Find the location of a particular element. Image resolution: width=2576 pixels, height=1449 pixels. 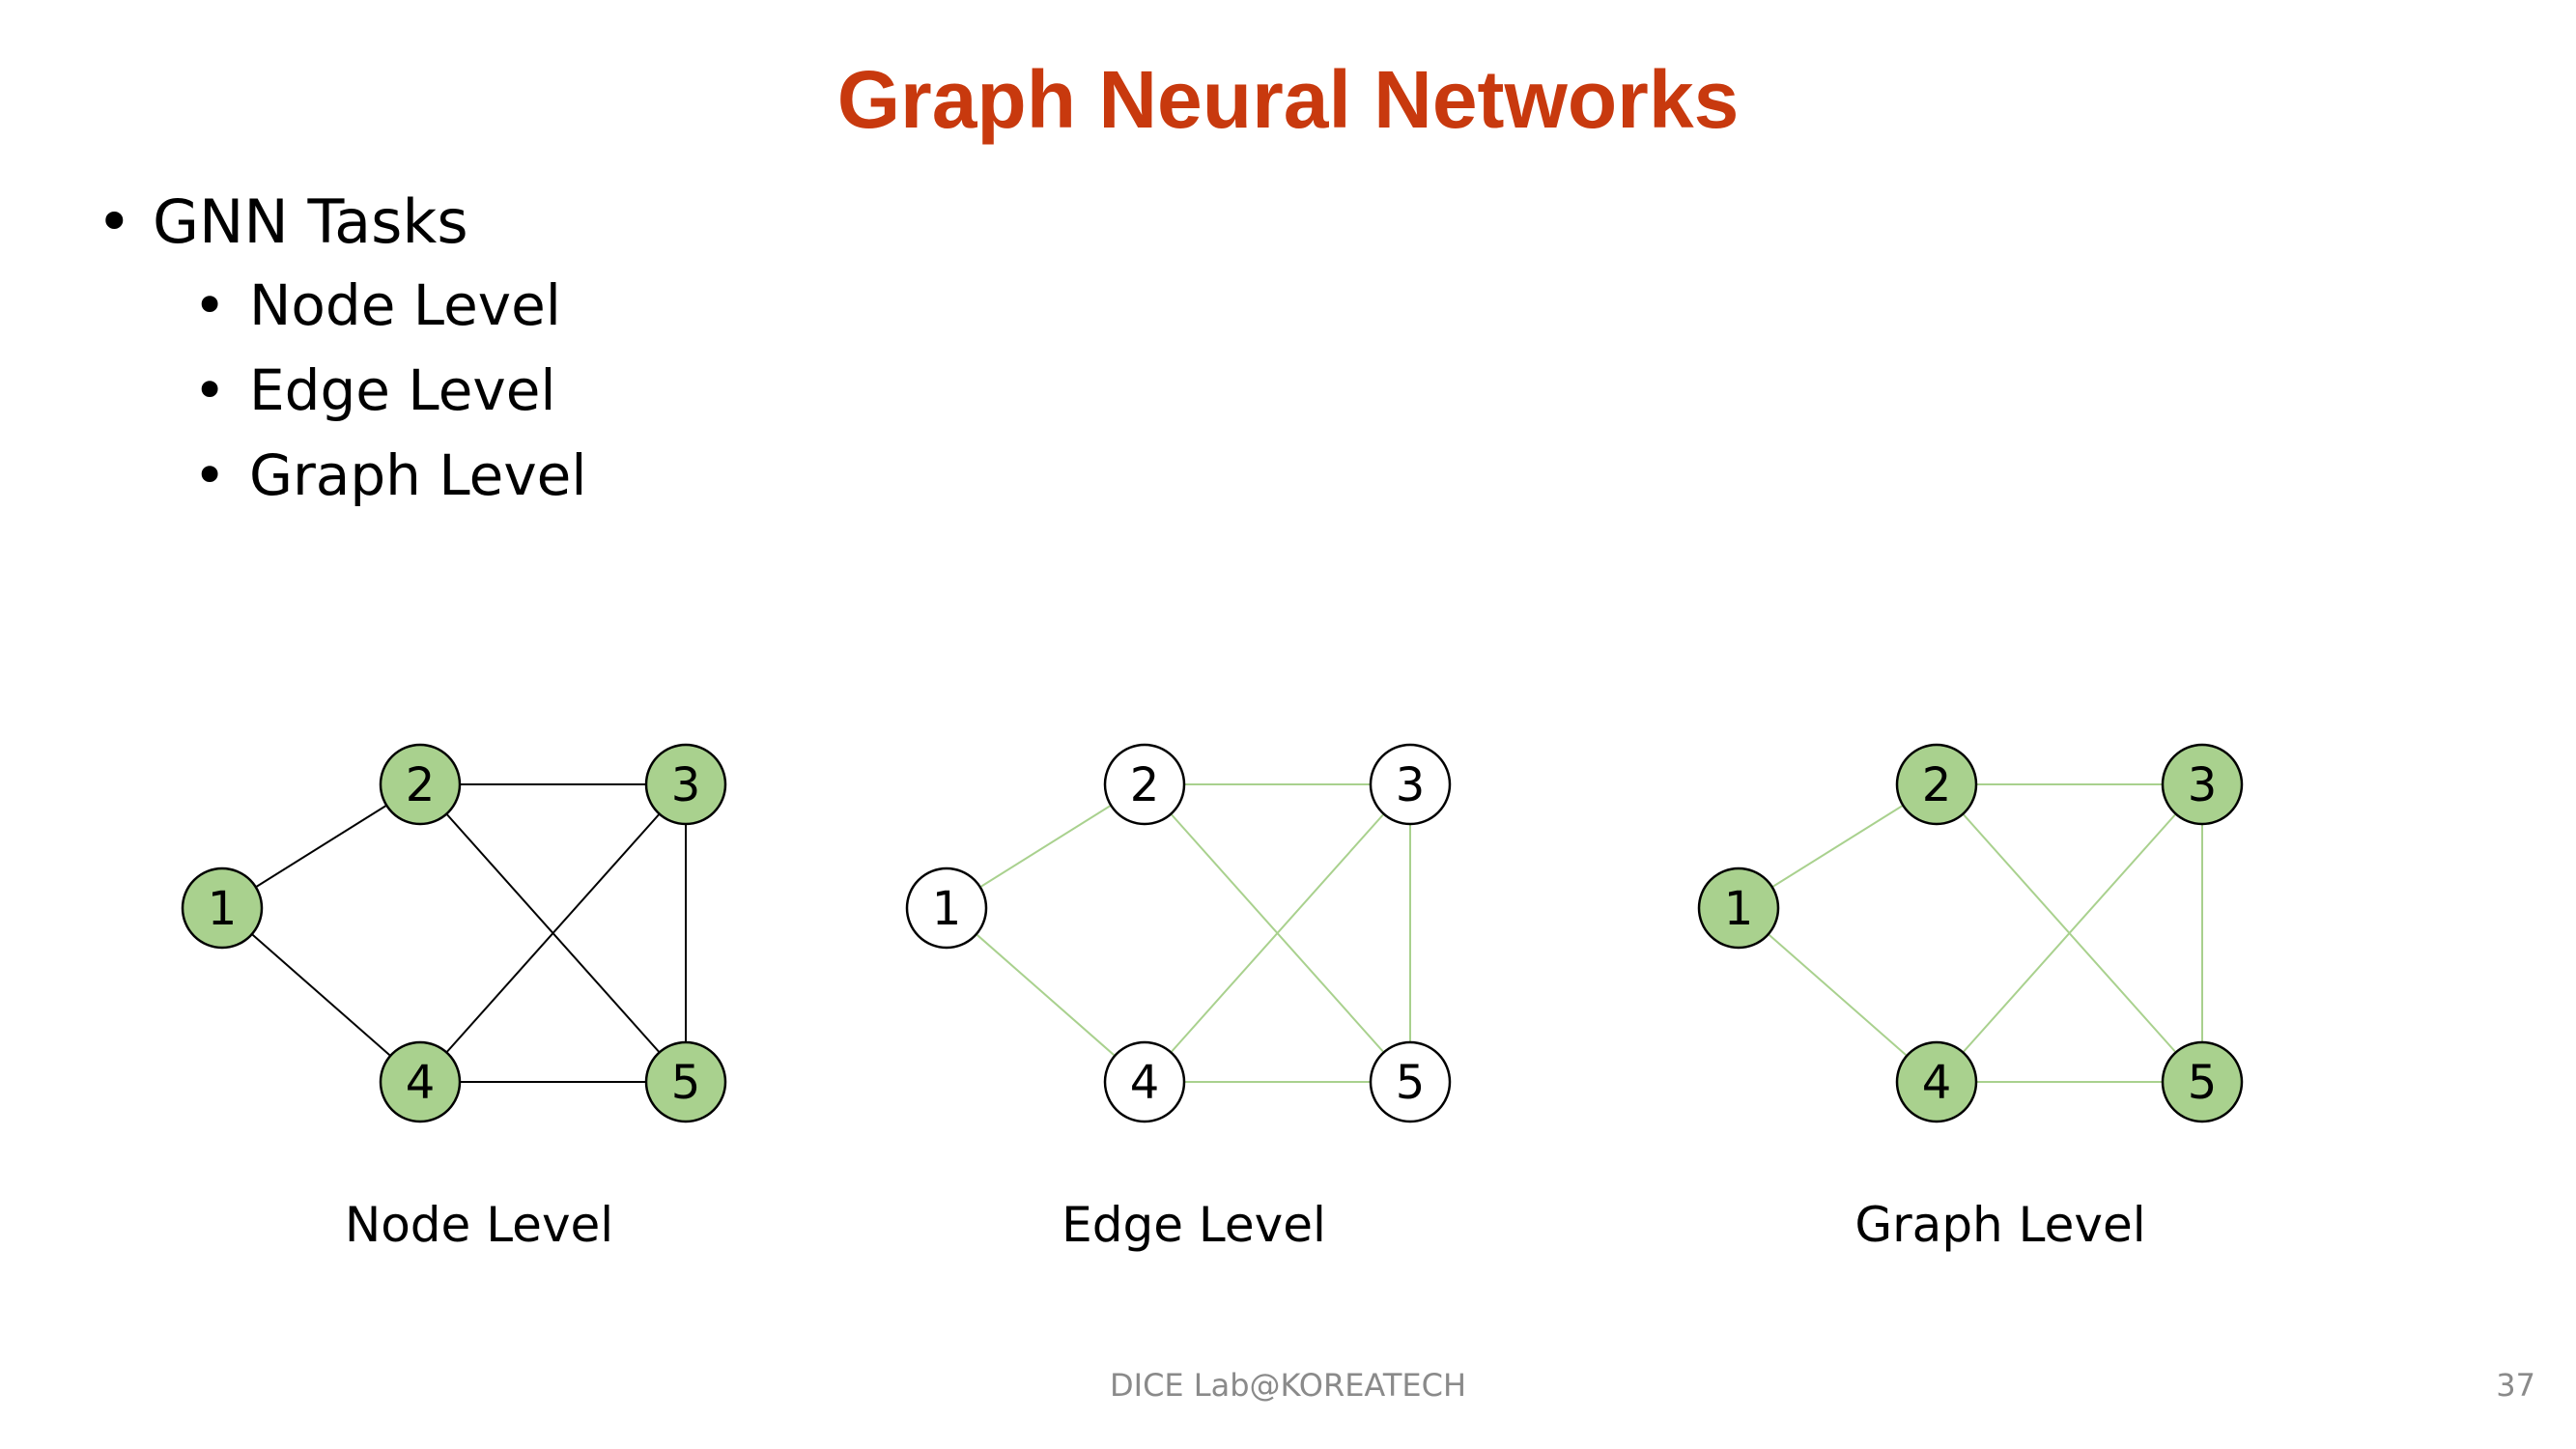

caption-edge-level: Edge Level is located at coordinates (1194, 1225).